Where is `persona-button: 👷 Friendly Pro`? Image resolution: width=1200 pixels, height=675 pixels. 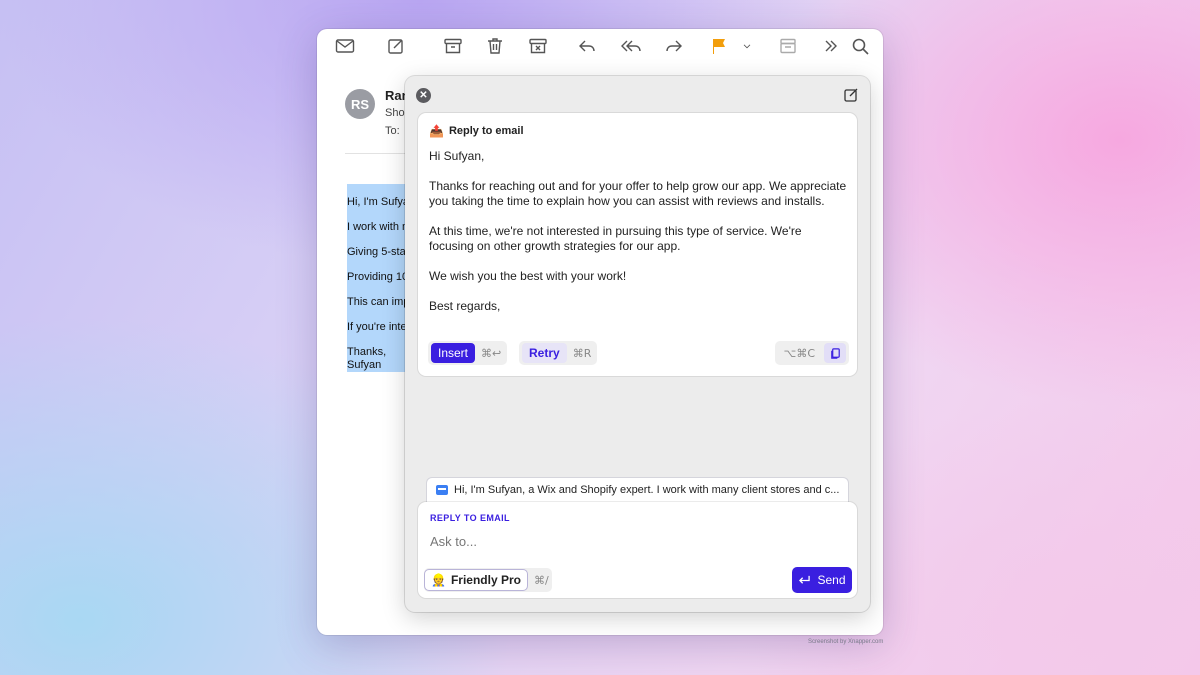
persona-button: 👷 Friendly Pro is located at coordinates (476, 580).